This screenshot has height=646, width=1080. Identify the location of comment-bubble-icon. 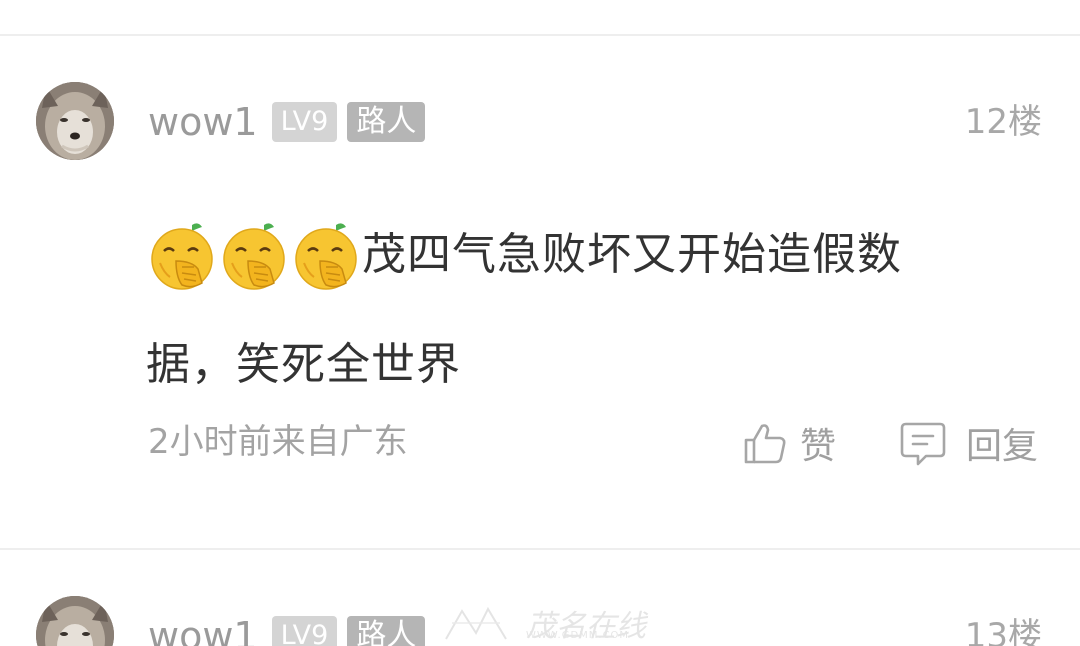
(923, 443).